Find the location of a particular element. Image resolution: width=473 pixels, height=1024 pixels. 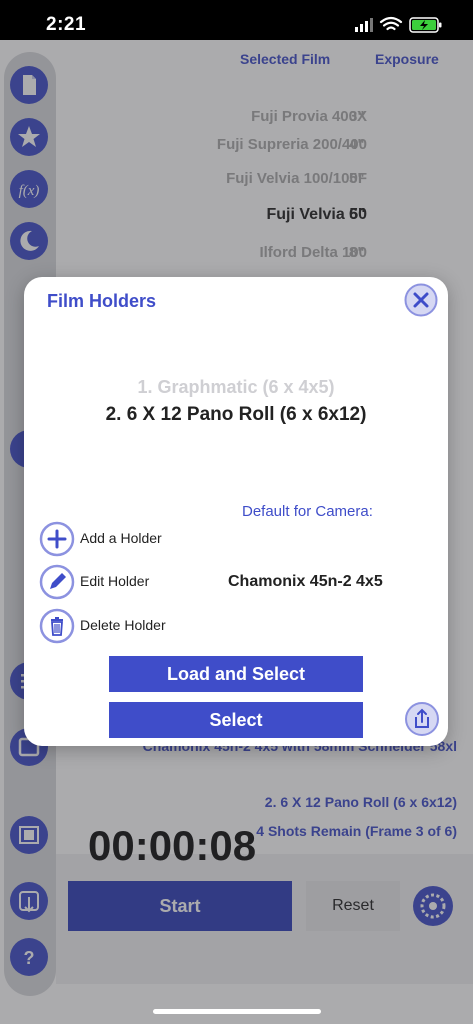

status-bar: 2:21 is located at coordinates (236, 20).